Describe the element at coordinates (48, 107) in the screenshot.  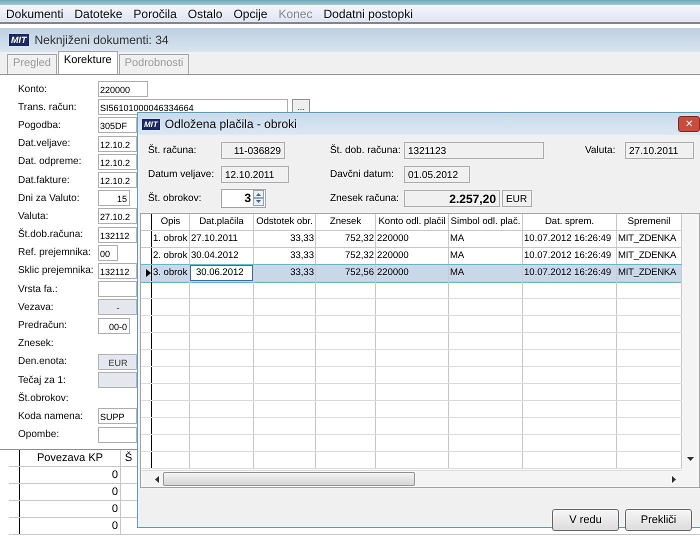
I see `field-label: Trans. račun:` at that location.